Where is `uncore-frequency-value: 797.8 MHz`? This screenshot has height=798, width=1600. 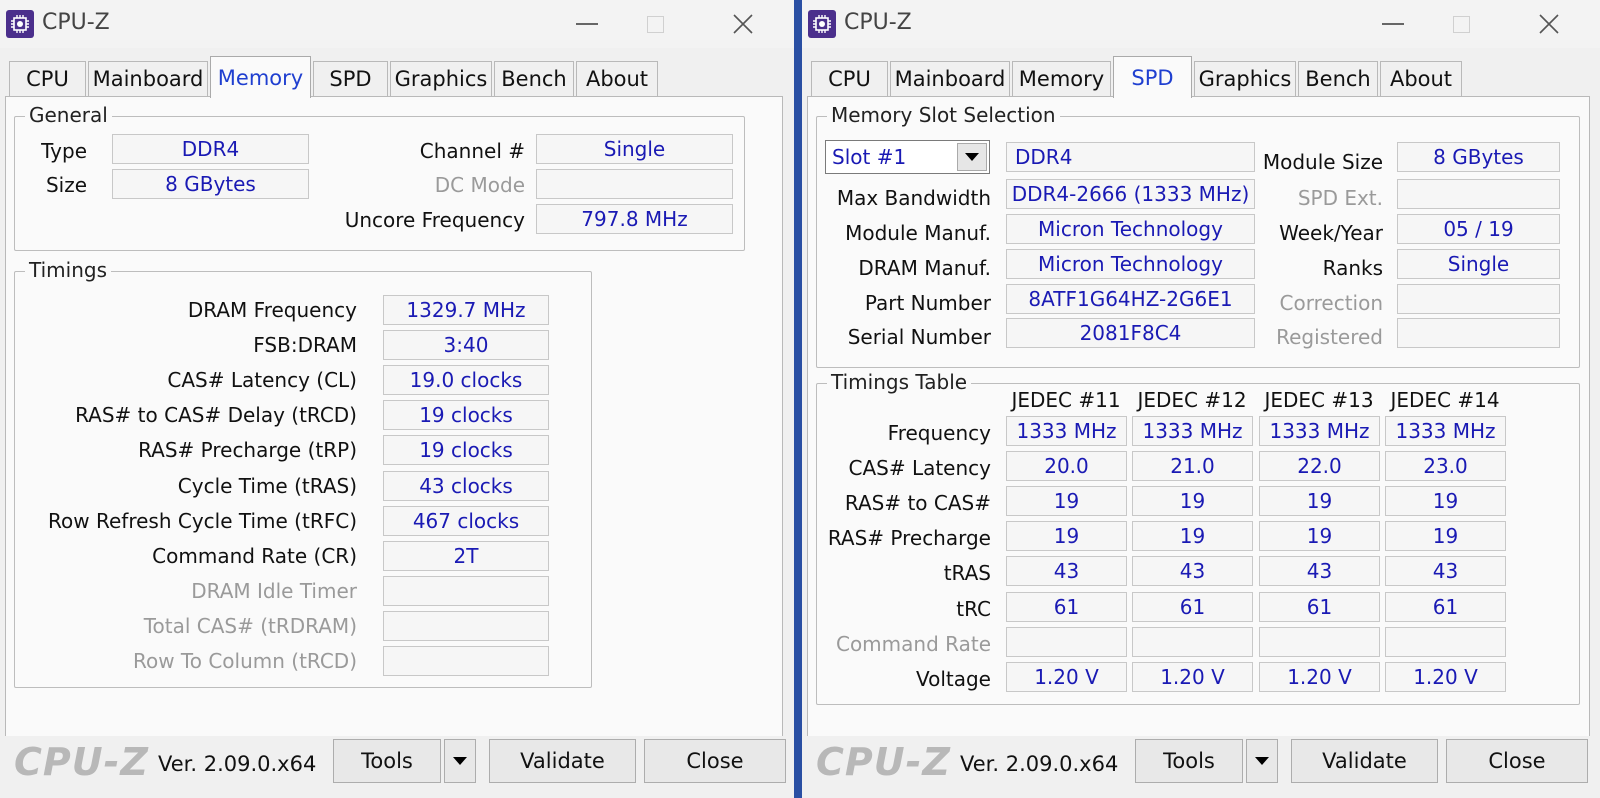
uncore-frequency-value: 797.8 MHz is located at coordinates (634, 219).